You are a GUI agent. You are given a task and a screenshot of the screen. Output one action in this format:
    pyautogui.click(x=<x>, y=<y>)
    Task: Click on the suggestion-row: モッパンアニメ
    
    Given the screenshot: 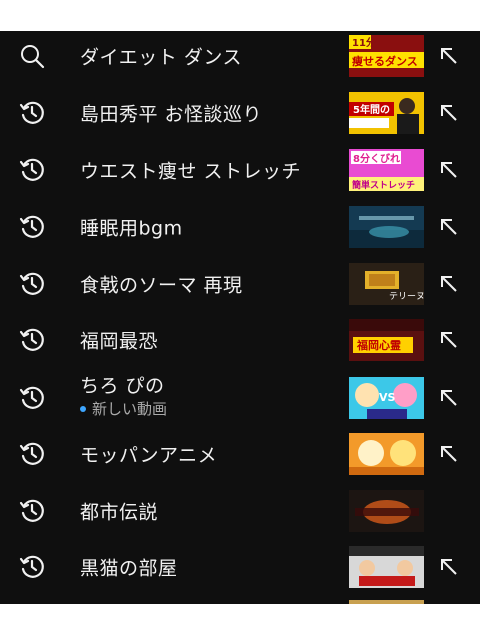 What is the action you would take?
    pyautogui.click(x=240, y=454)
    